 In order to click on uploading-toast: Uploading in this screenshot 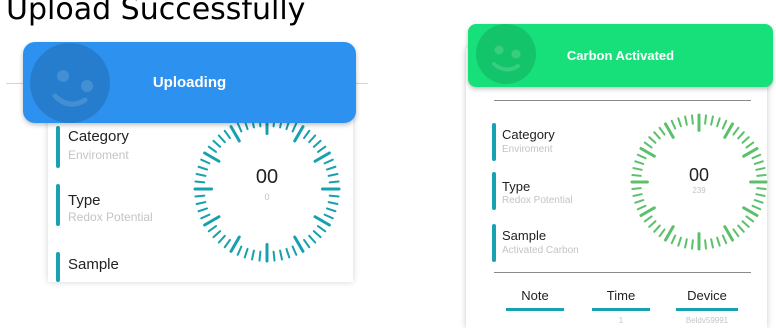, I will do `click(189, 82)`.